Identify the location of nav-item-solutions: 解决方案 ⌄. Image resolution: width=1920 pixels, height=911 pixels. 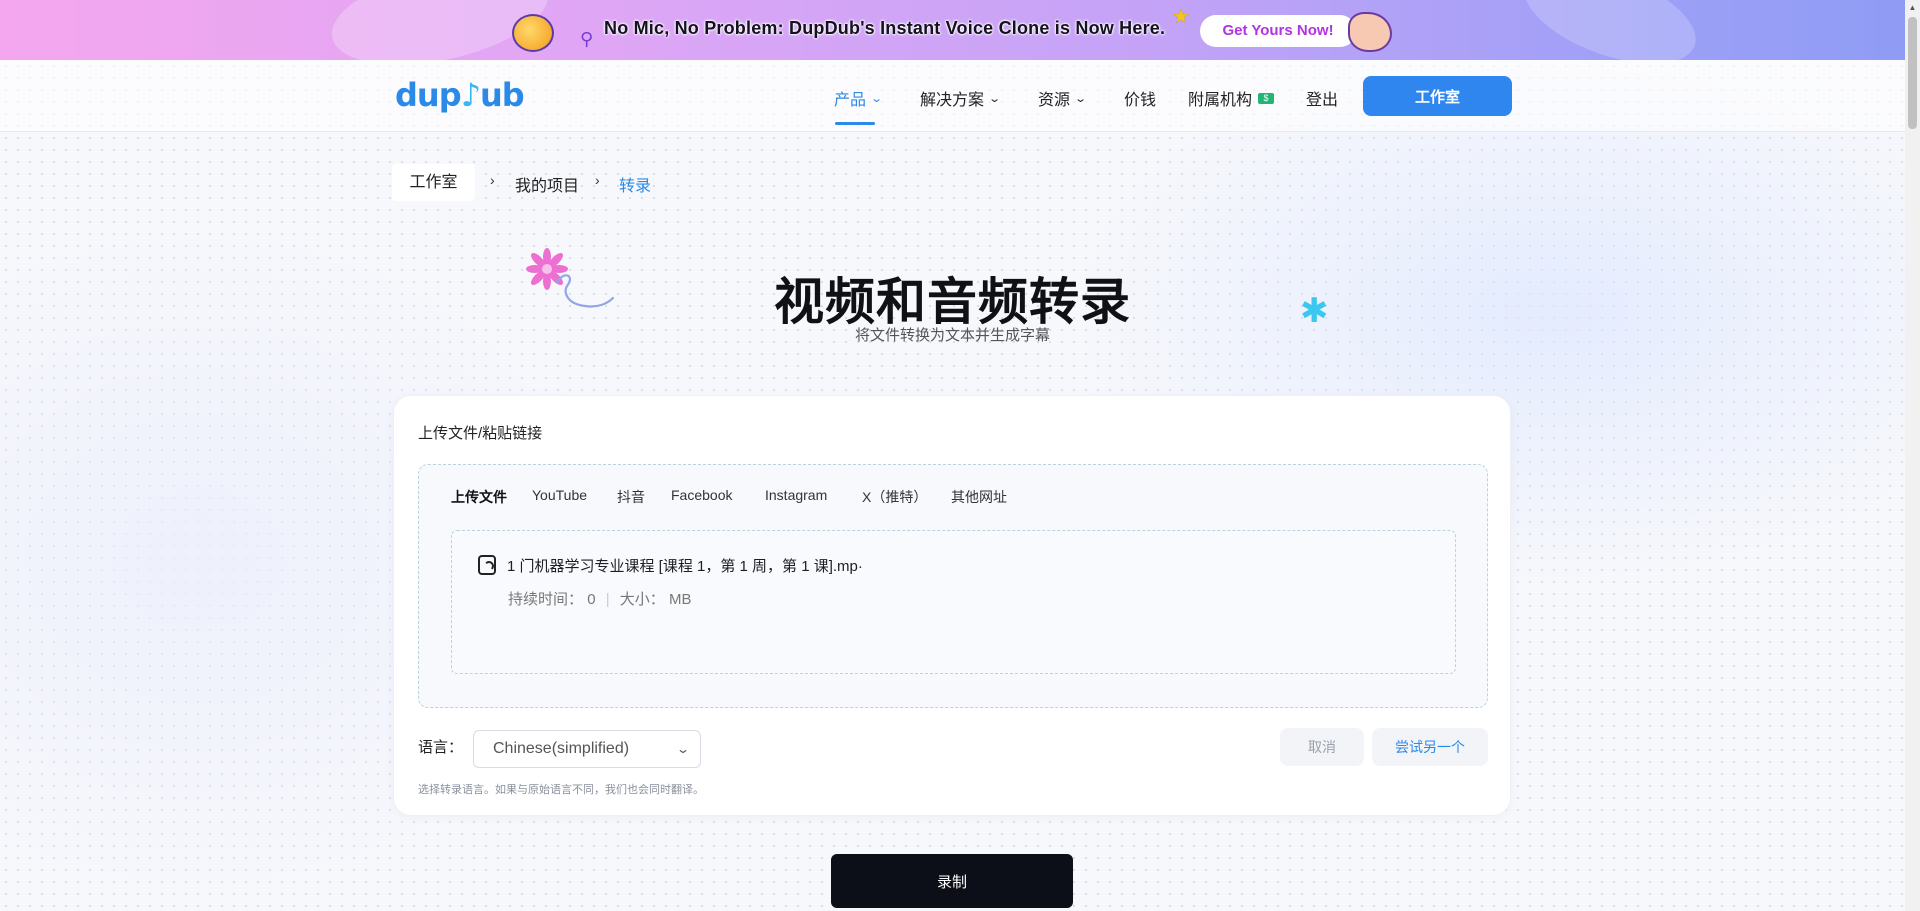
(961, 98).